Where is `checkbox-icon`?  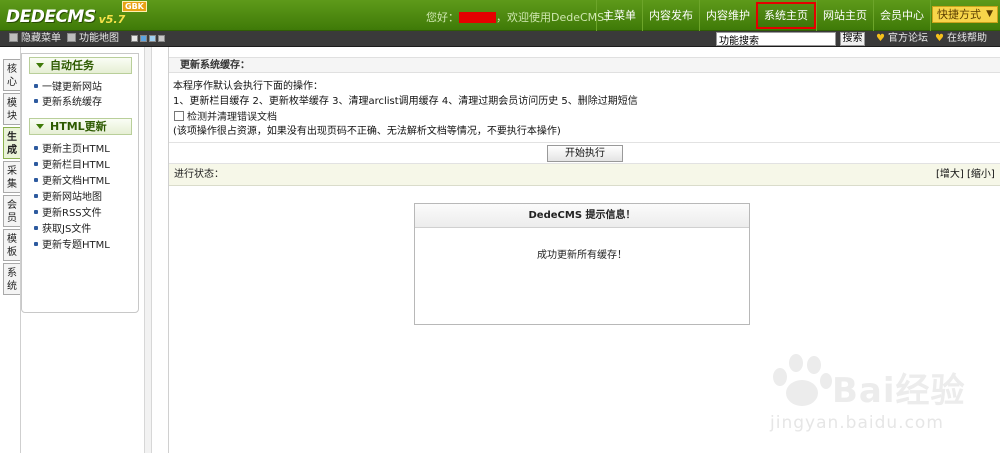
checkbox-icon is located at coordinates (179, 116).